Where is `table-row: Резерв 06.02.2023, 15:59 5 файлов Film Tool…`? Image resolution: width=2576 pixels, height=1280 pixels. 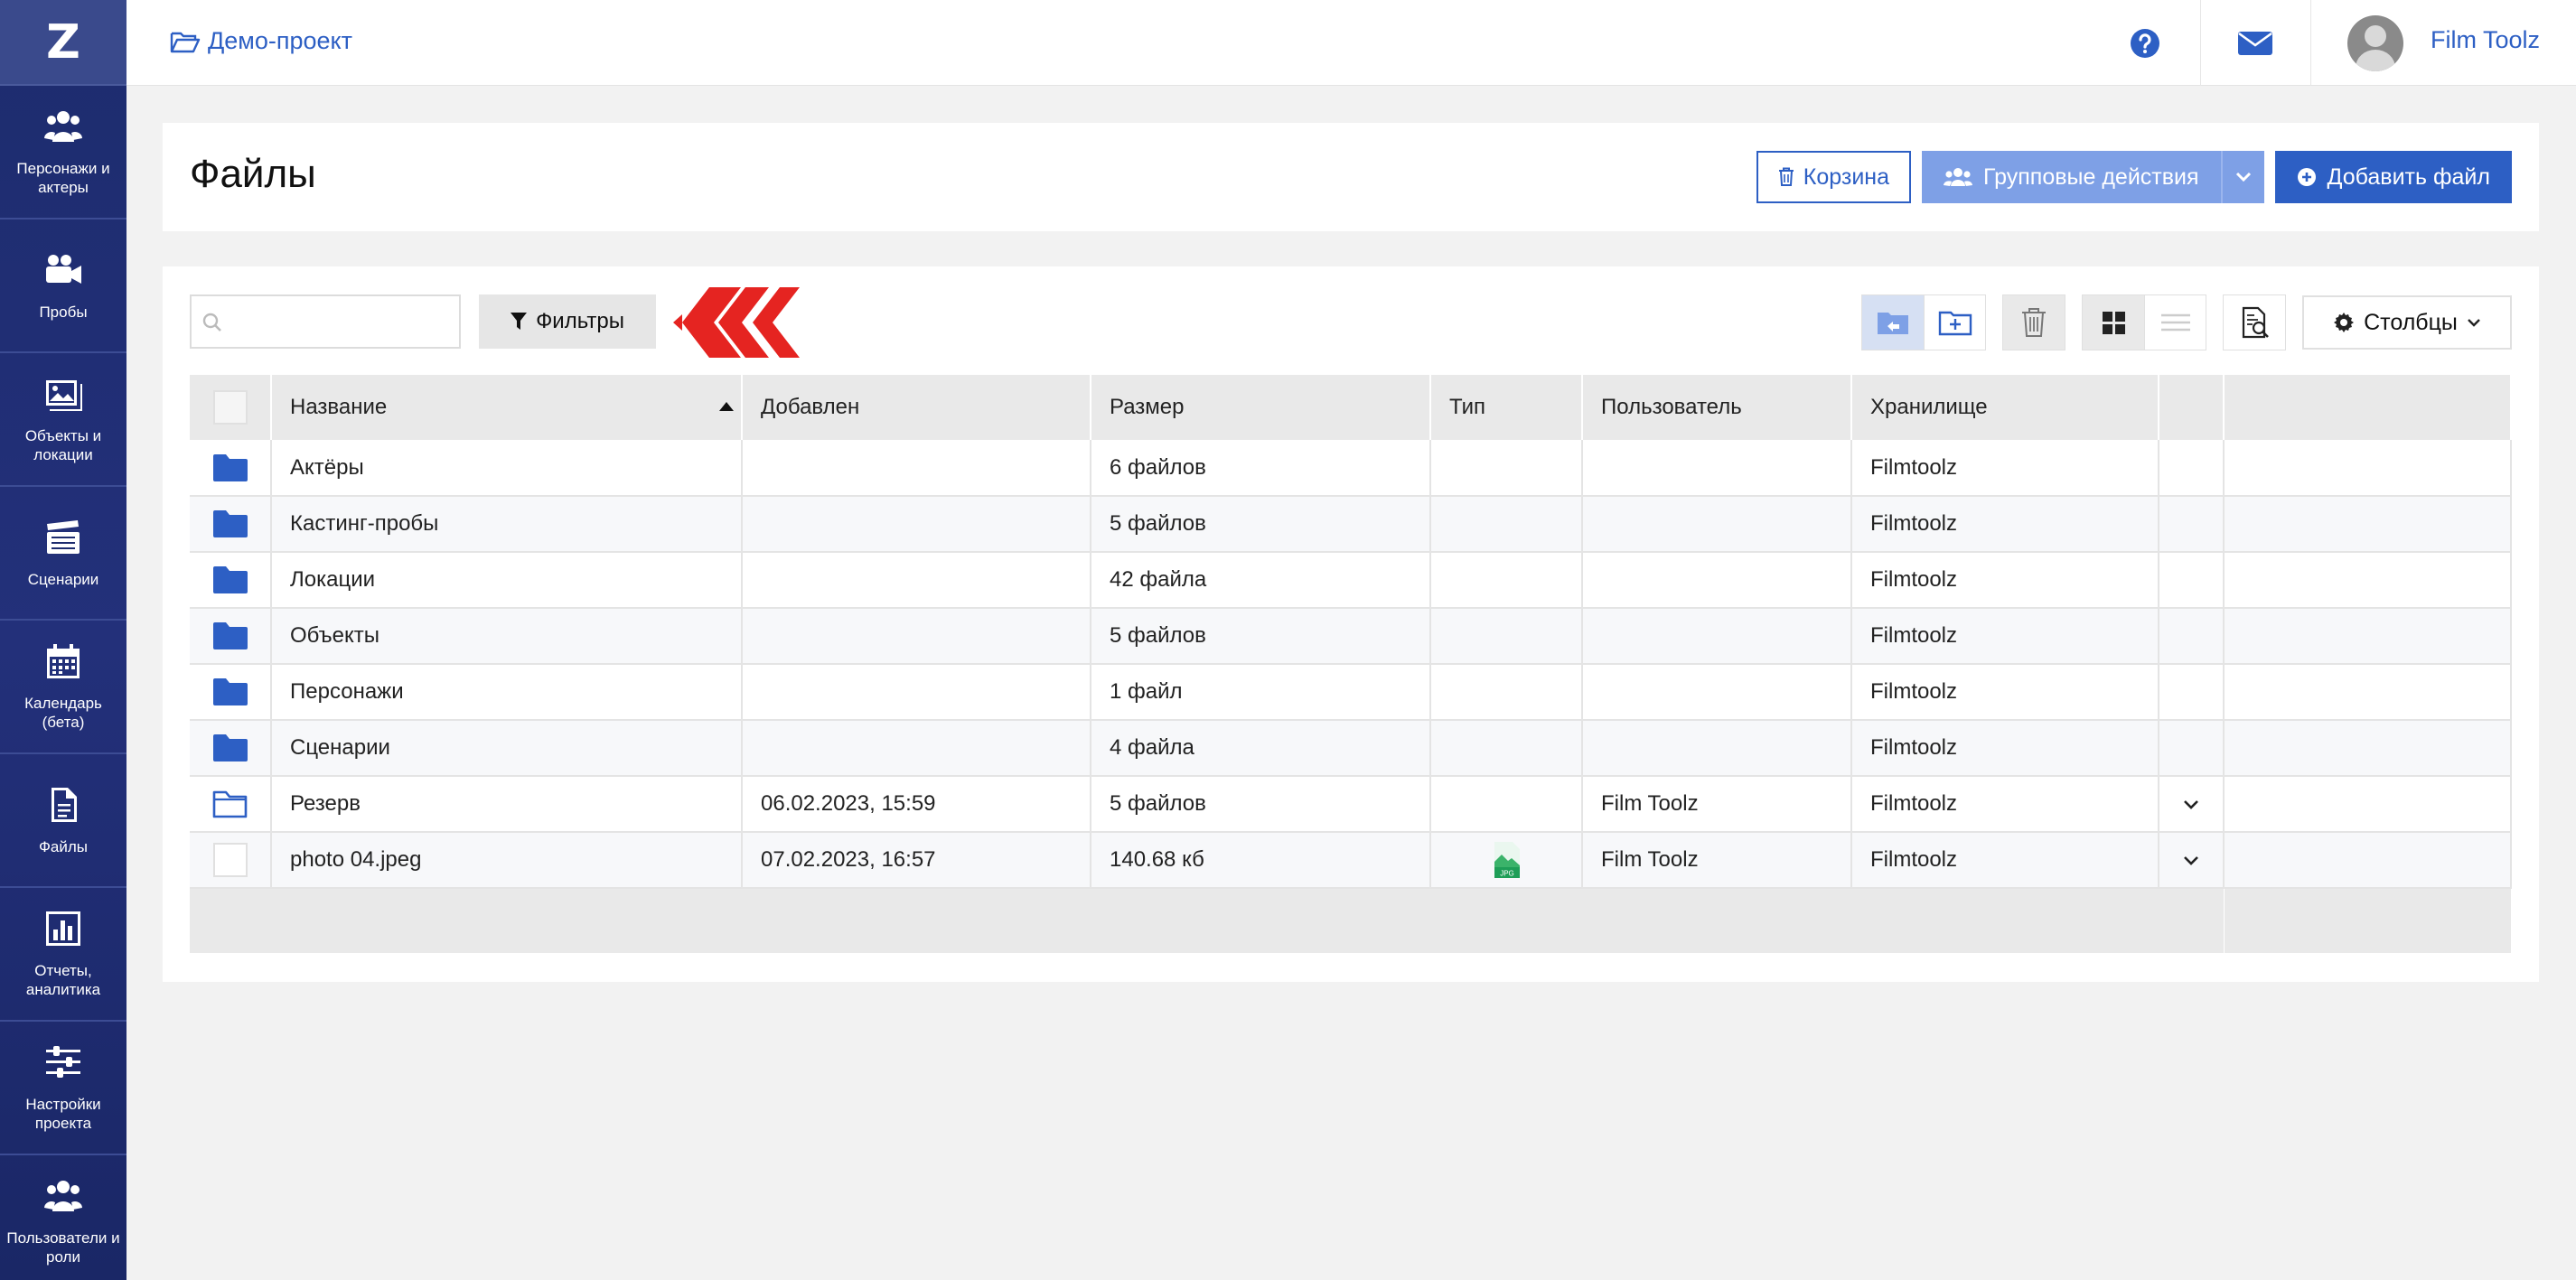 table-row: Резерв 06.02.2023, 15:59 5 файлов Film Tool… is located at coordinates (1351, 804).